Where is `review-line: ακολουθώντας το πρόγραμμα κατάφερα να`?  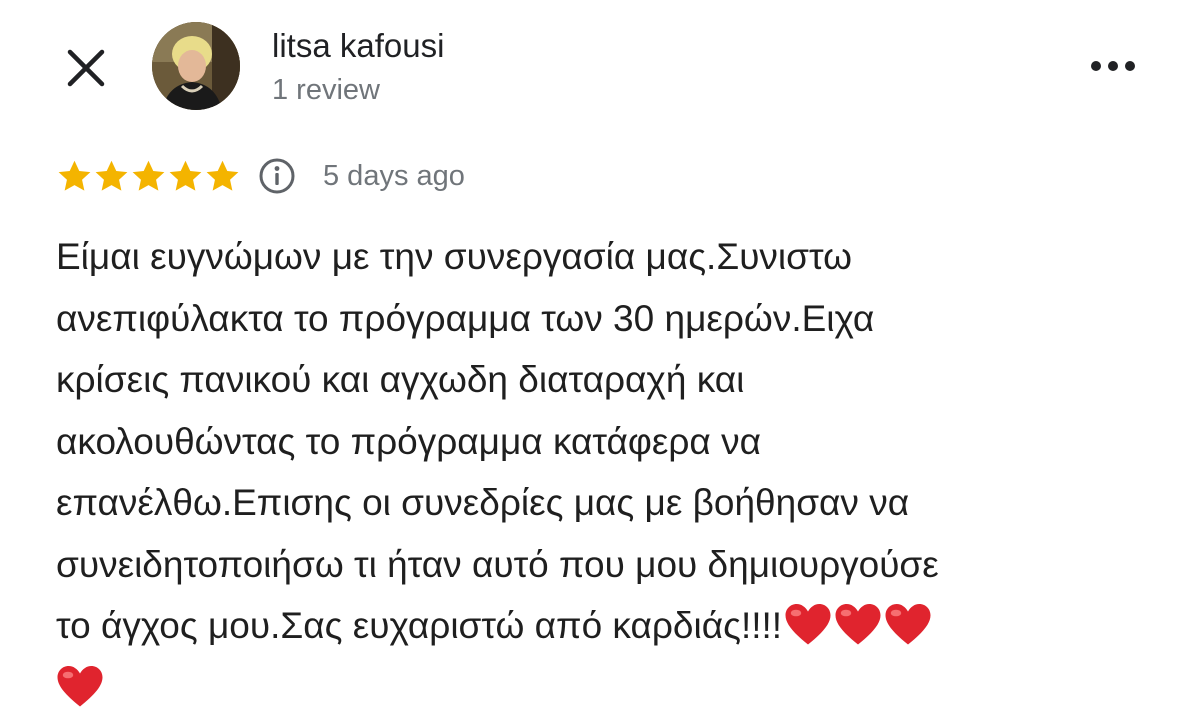
review-line: ακολουθώντας το πρόγραμμα κατάφερα να is located at coordinates (408, 441).